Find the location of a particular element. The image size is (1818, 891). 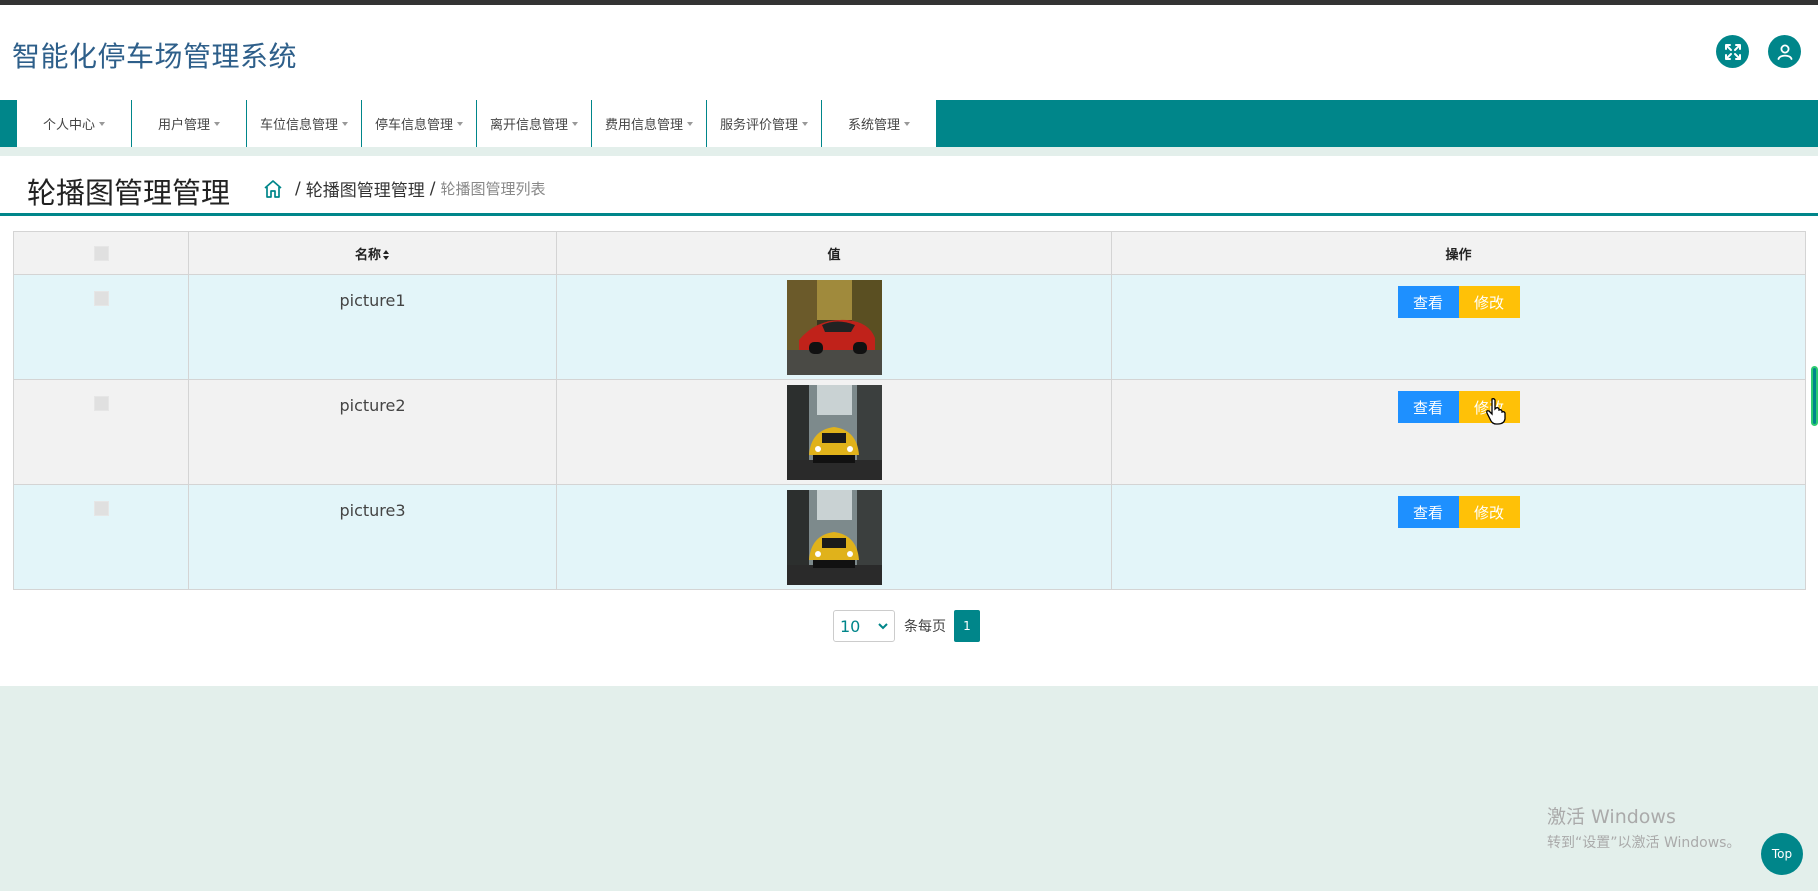

app-title: 智能化停车场管理系统 is located at coordinates (155, 56).